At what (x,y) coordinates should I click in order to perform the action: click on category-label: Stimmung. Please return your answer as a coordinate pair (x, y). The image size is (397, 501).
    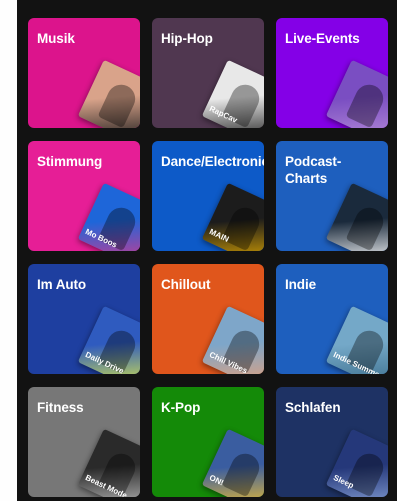
    Looking at the image, I should click on (70, 161).